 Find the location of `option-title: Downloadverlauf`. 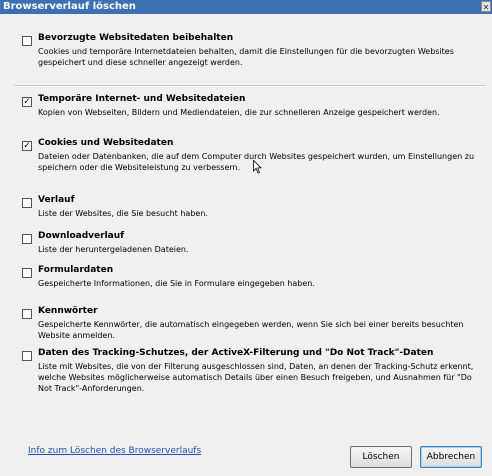

option-title: Downloadverlauf is located at coordinates (81, 236).